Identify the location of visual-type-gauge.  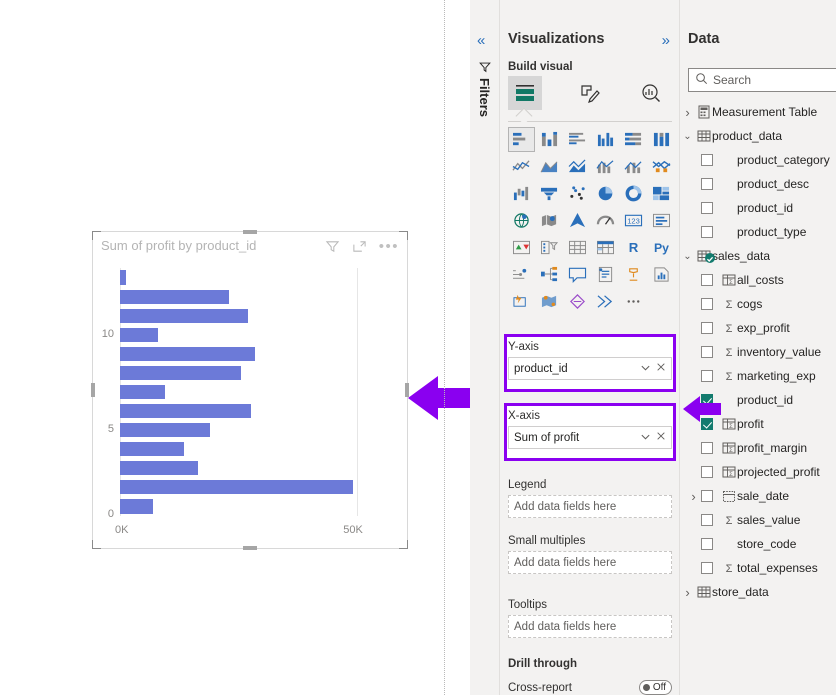
(605, 220).